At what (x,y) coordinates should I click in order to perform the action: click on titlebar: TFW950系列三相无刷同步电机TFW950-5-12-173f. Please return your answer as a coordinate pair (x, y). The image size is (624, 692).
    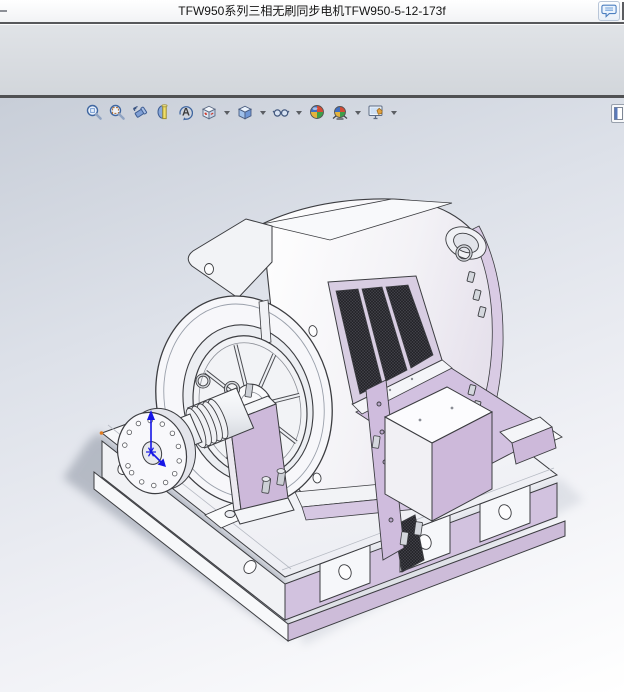
    Looking at the image, I should click on (312, 11).